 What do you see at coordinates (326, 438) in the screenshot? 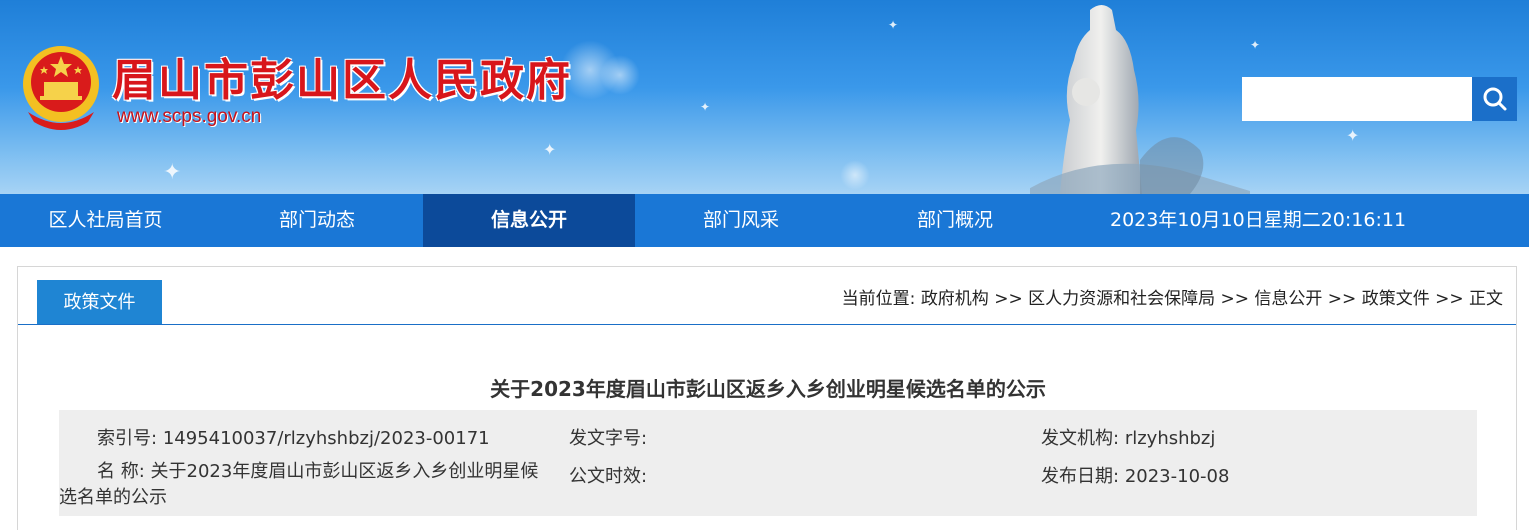
I see `meta-index-value: 1495410037/rlzyhshbzj/2023-00171` at bounding box center [326, 438].